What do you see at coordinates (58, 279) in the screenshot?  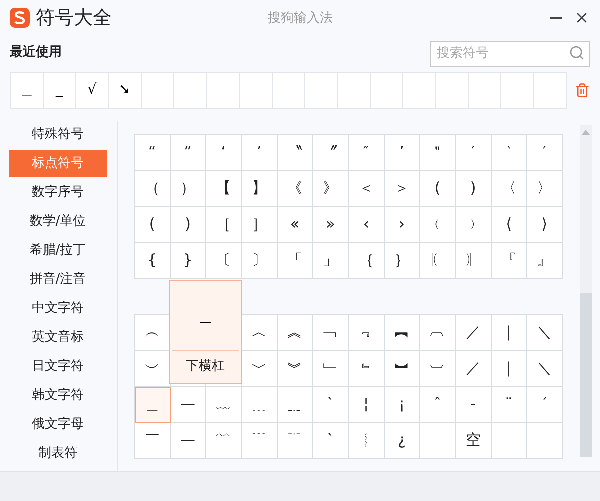 I see `category-tab: 拼音/注音` at bounding box center [58, 279].